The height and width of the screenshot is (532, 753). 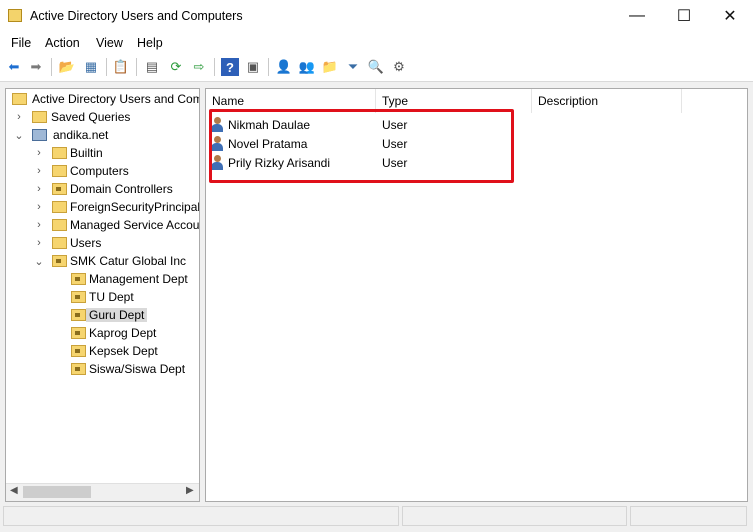 I want to click on domain-icon, so click(x=39, y=135).